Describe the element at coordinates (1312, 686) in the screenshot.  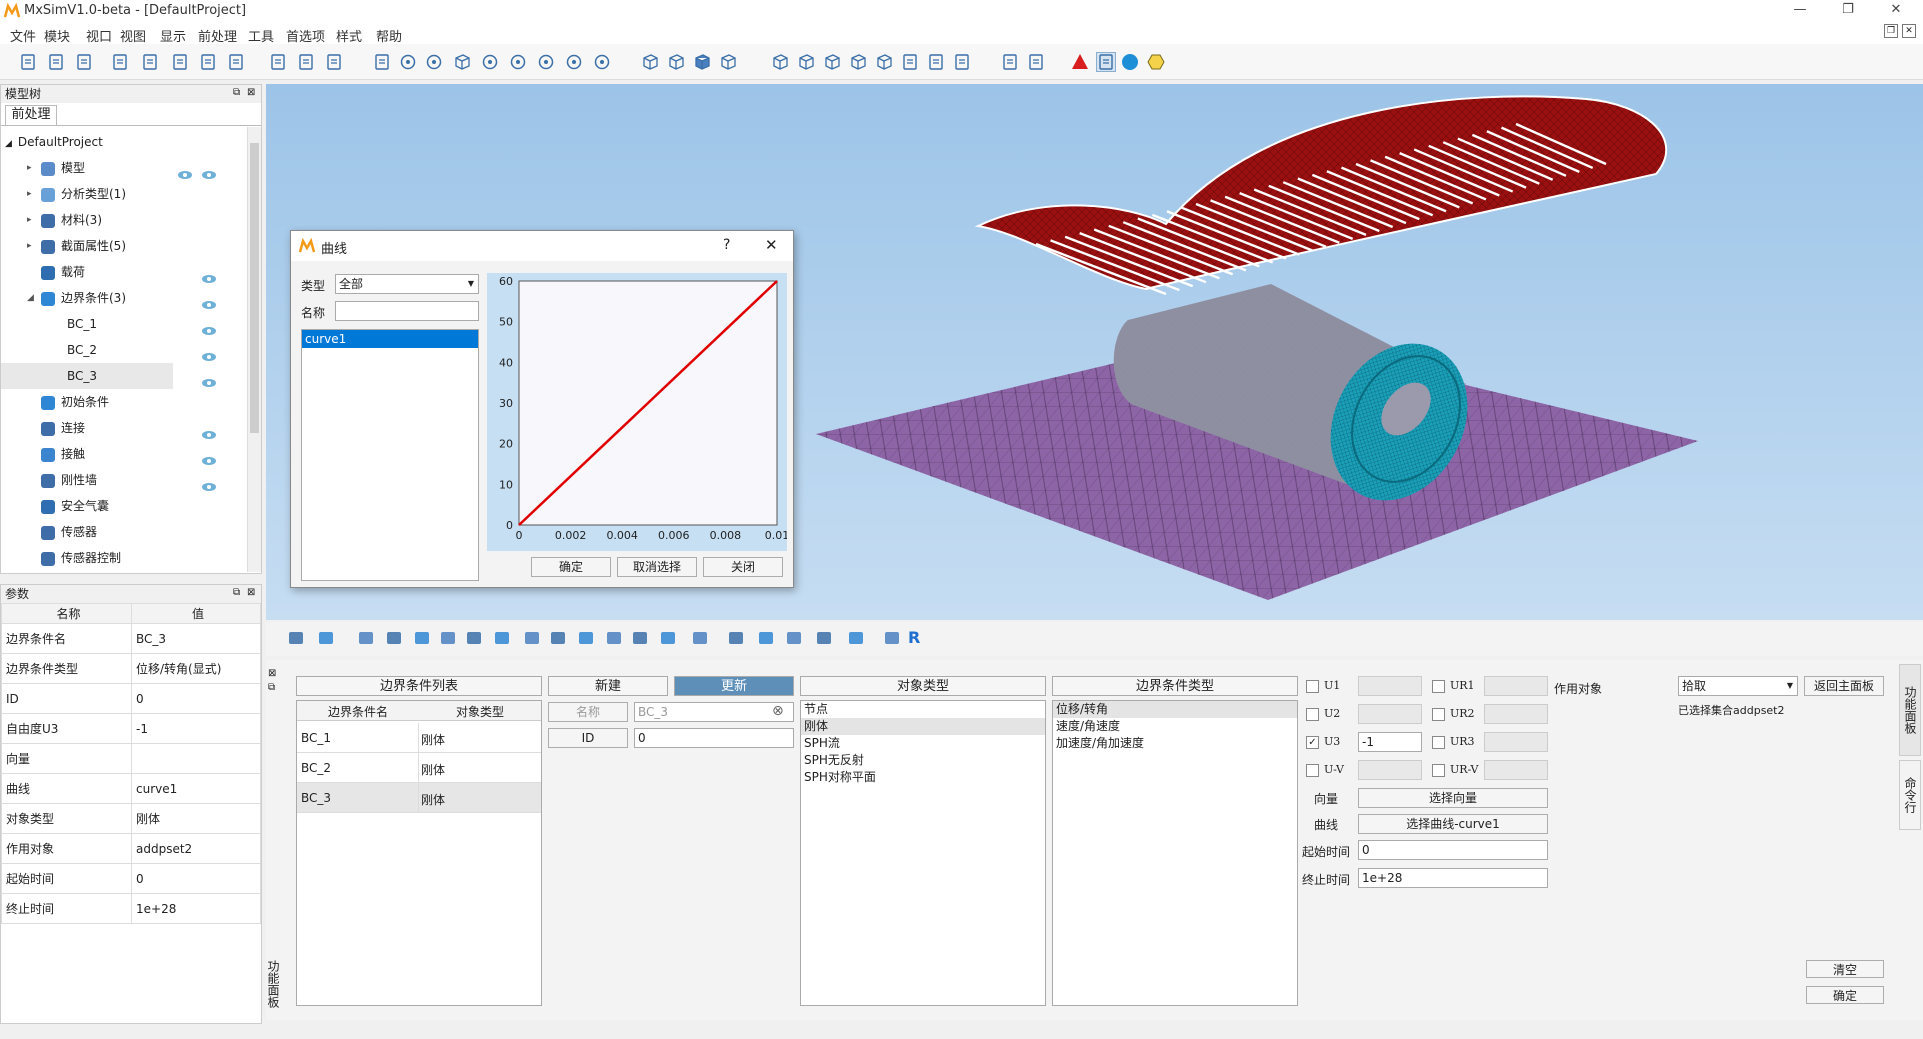
I see `checkbox-u1` at that location.